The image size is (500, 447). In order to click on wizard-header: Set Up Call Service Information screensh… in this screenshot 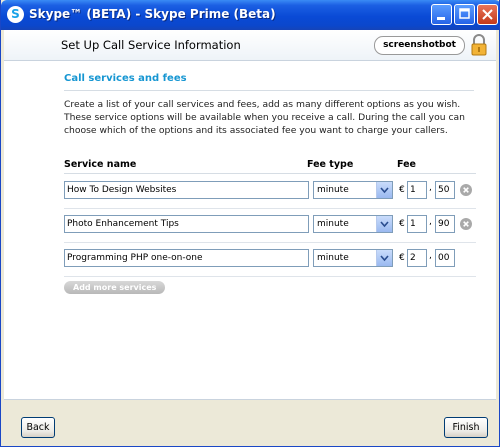, I will do `click(250, 45)`.